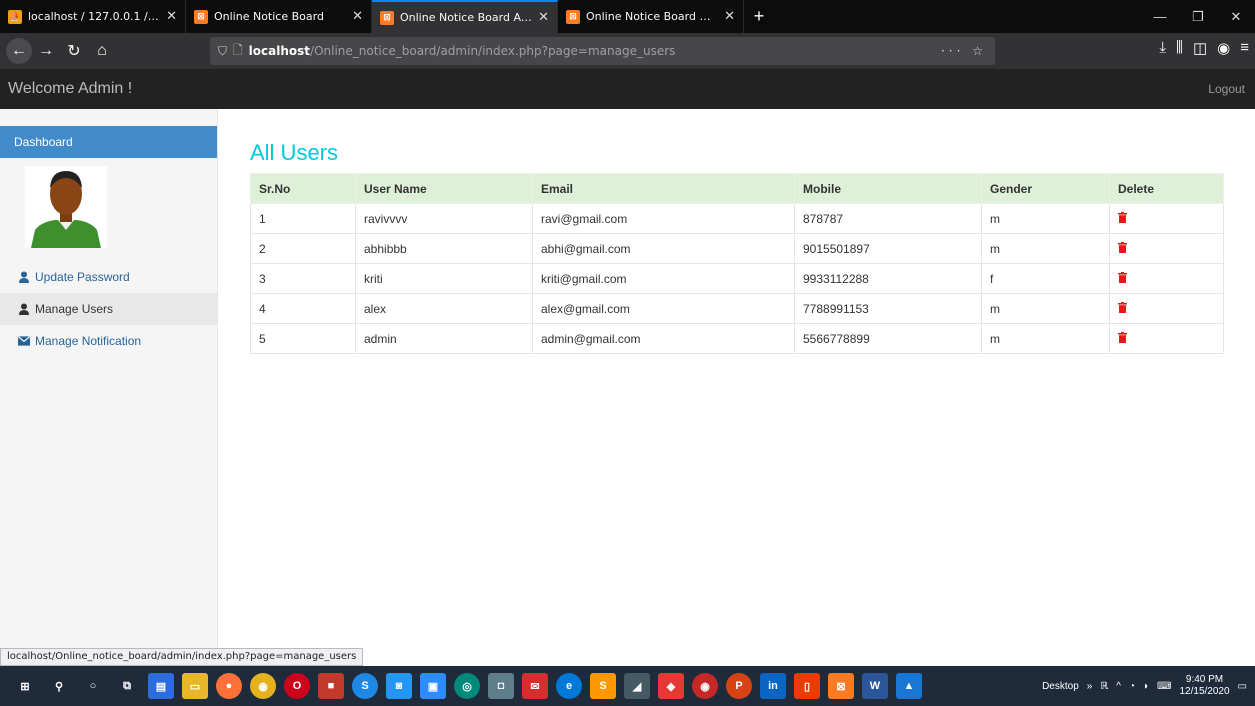  I want to click on new-tab-button: +, so click(759, 16).